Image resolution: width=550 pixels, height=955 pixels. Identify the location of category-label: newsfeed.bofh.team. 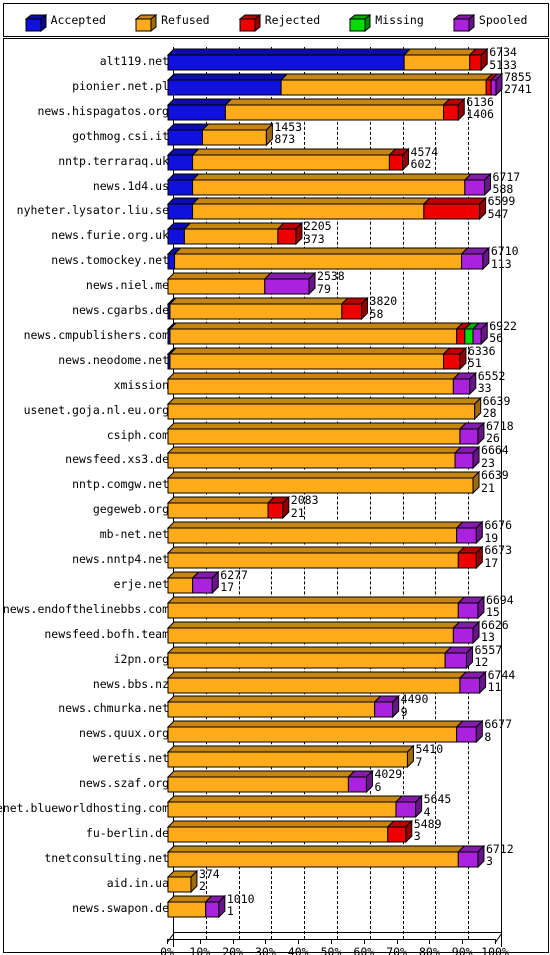
(106, 633).